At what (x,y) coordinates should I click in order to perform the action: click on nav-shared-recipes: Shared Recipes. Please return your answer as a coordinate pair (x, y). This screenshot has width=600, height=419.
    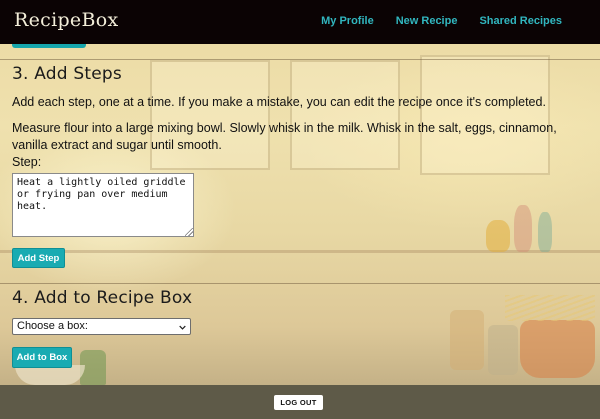
    Looking at the image, I should click on (520, 21).